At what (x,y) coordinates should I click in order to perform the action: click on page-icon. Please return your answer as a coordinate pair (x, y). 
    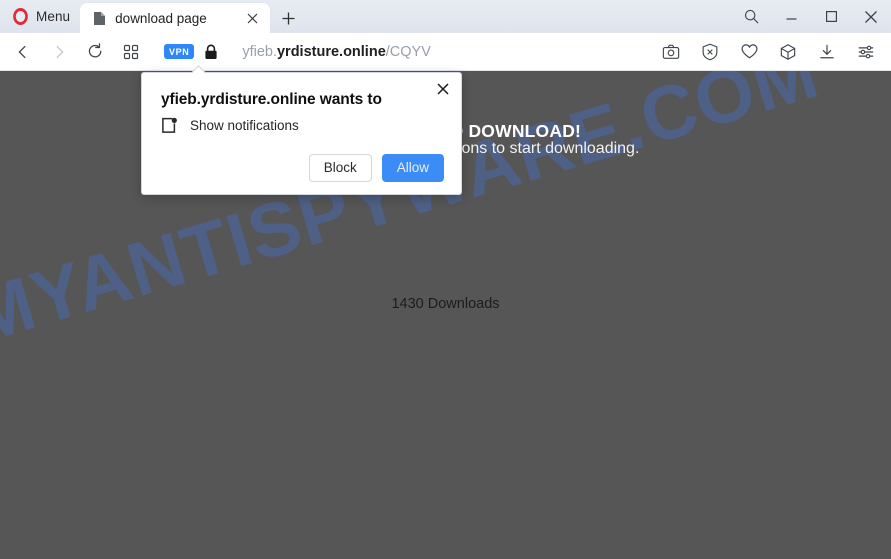
    Looking at the image, I should click on (99, 18).